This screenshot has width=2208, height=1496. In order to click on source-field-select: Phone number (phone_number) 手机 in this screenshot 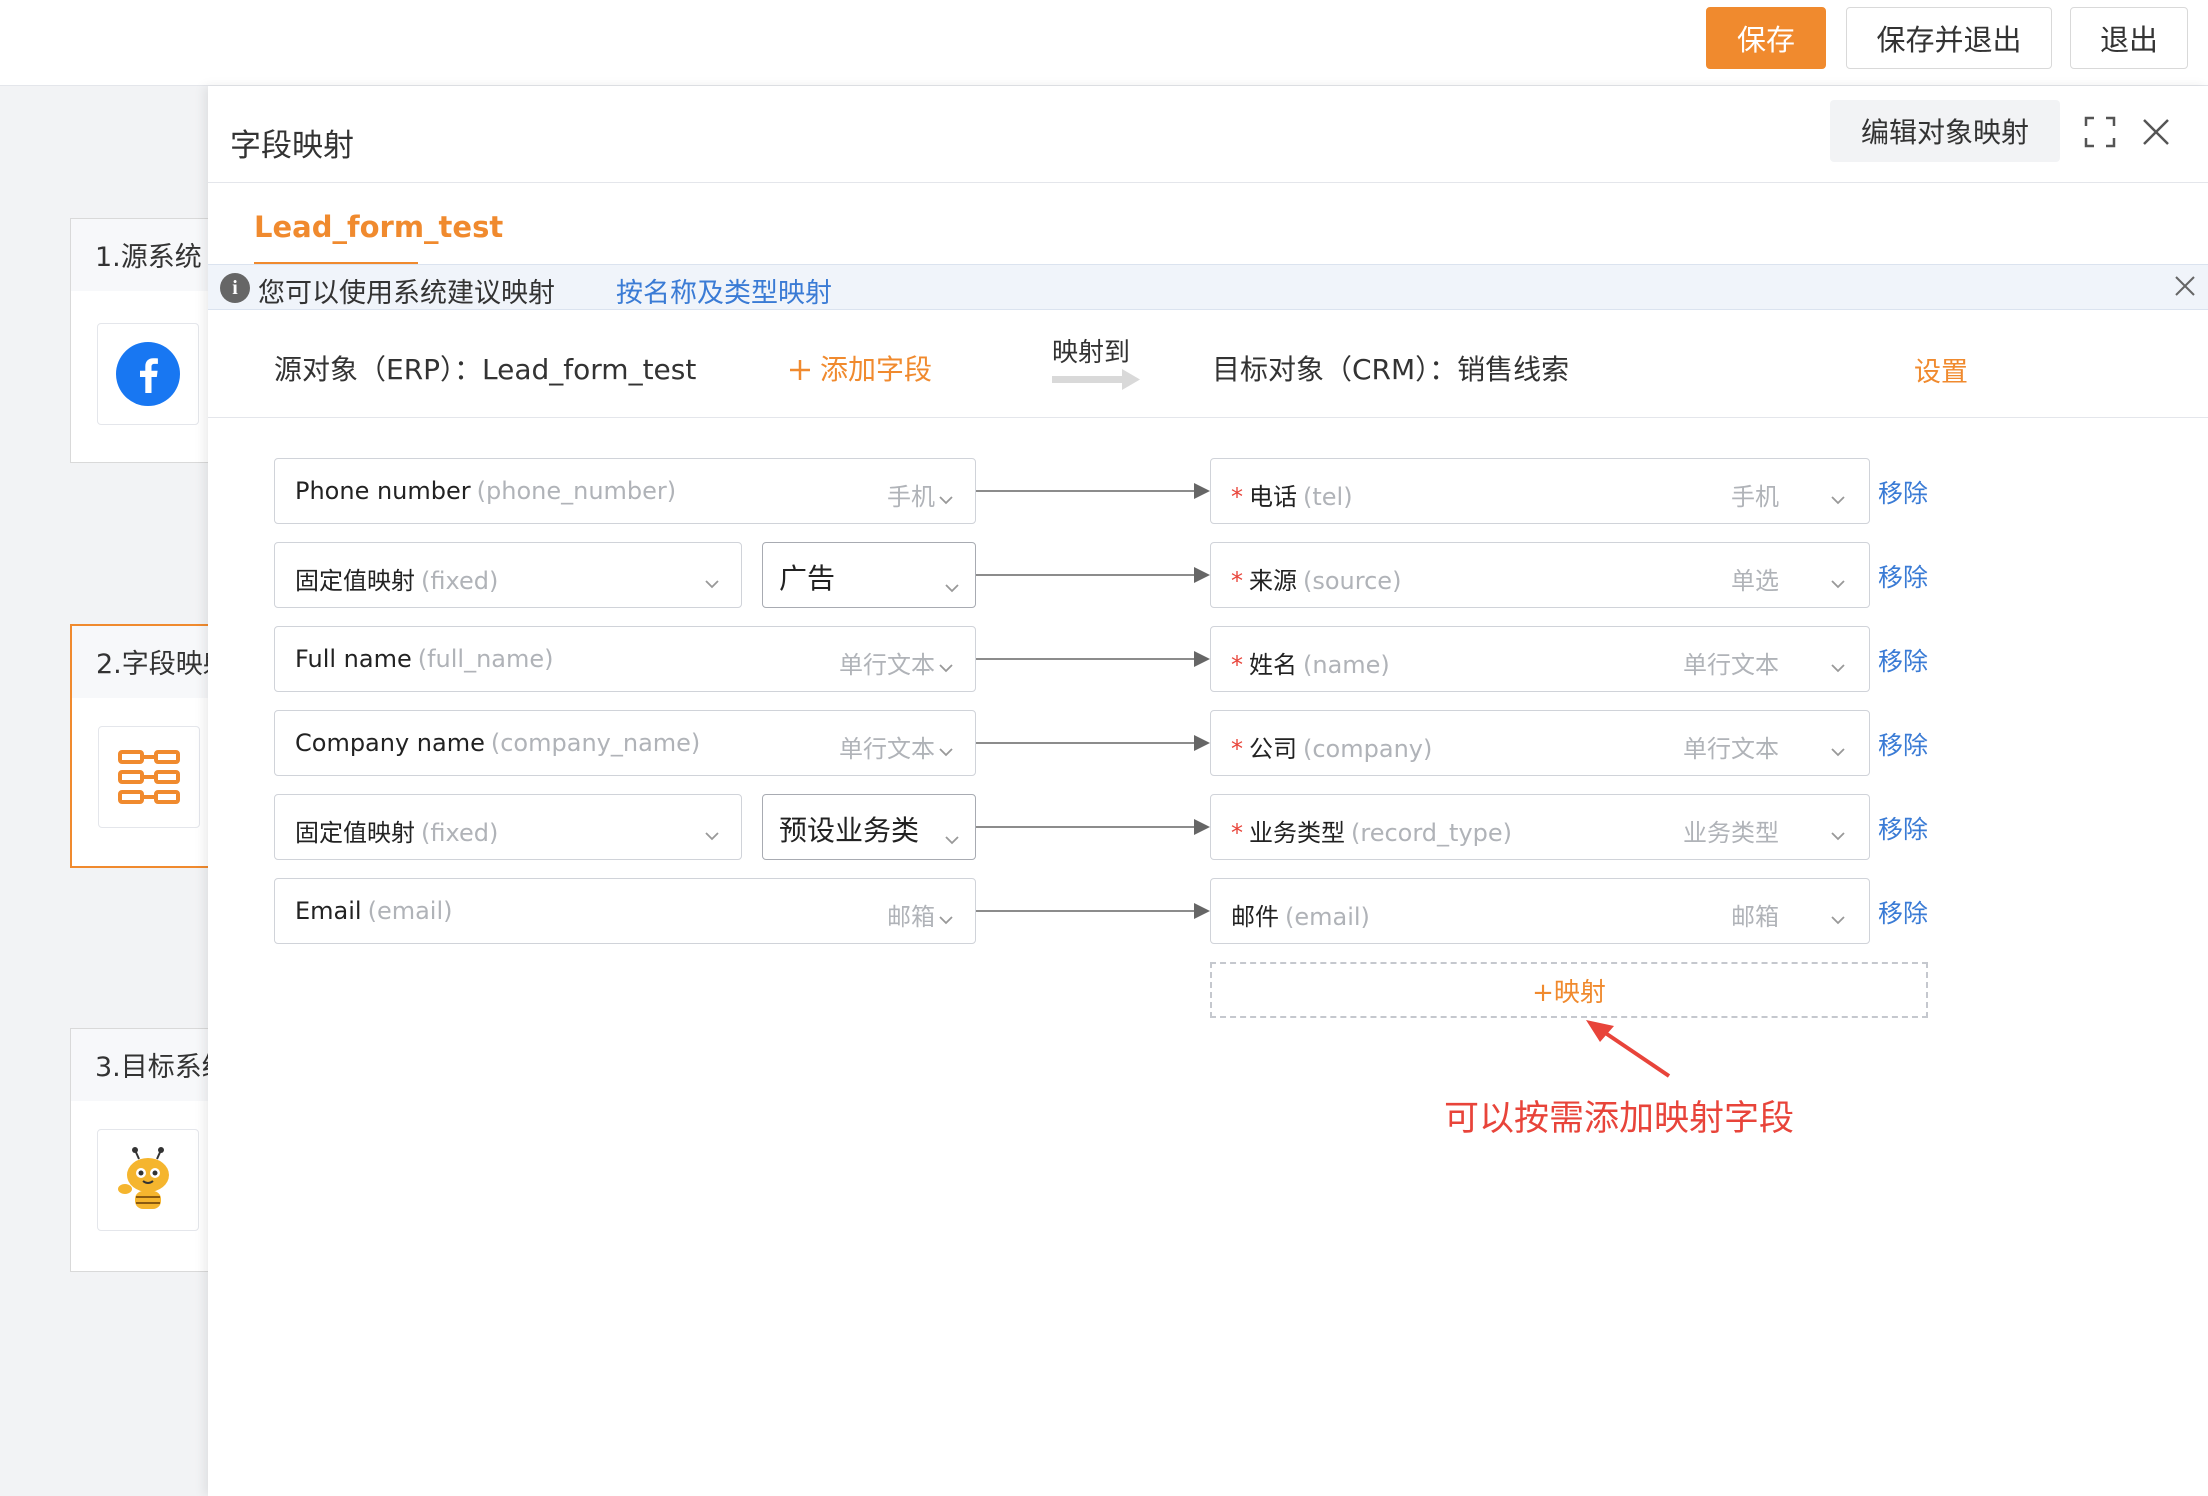, I will do `click(625, 491)`.